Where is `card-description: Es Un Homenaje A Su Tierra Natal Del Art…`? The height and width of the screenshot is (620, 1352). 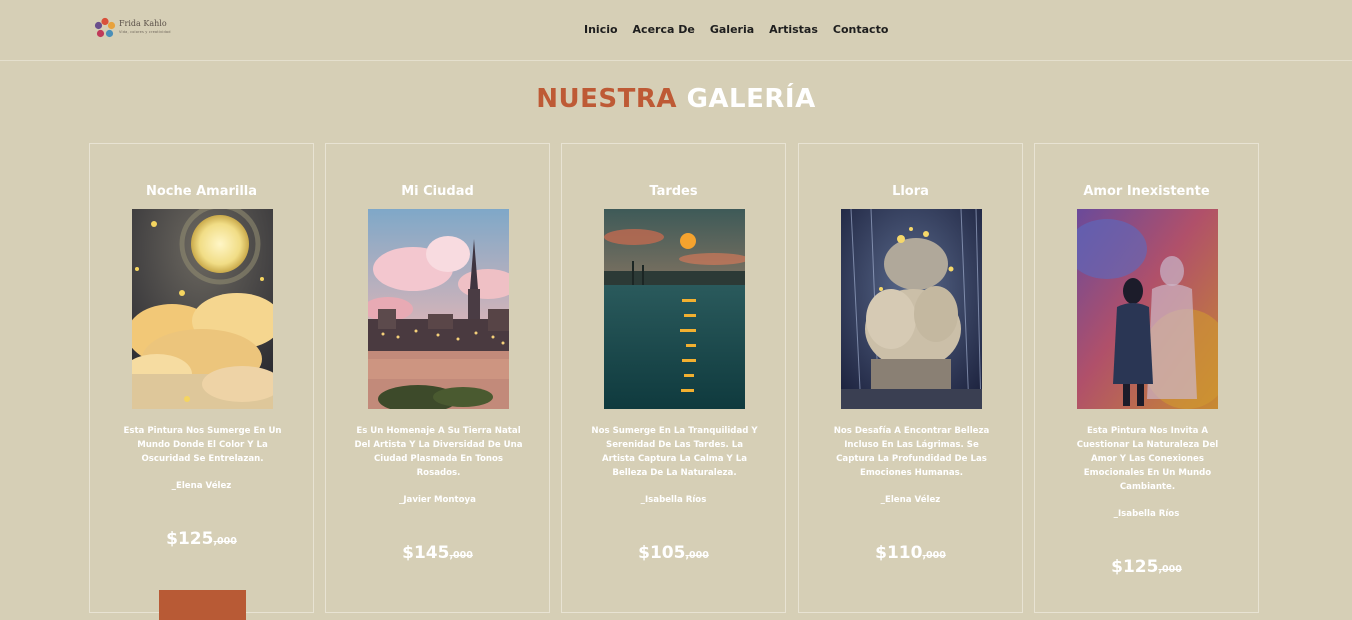 card-description: Es Un Homenaje A Su Tierra Natal Del Art… is located at coordinates (438, 452).